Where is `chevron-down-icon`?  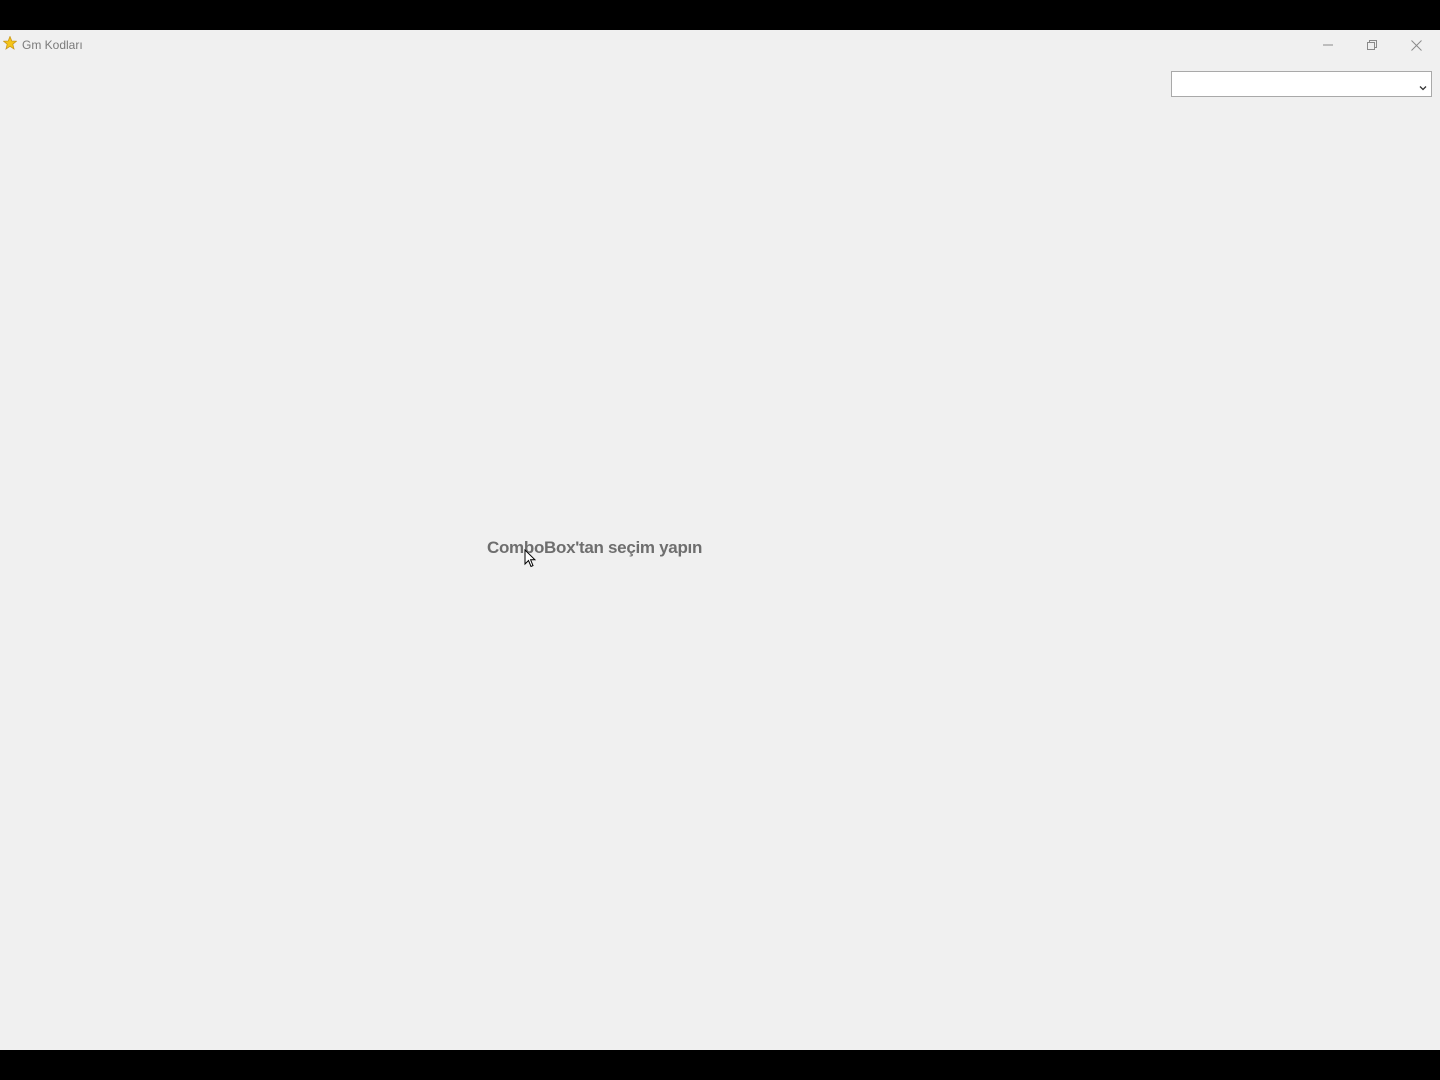 chevron-down-icon is located at coordinates (1423, 85).